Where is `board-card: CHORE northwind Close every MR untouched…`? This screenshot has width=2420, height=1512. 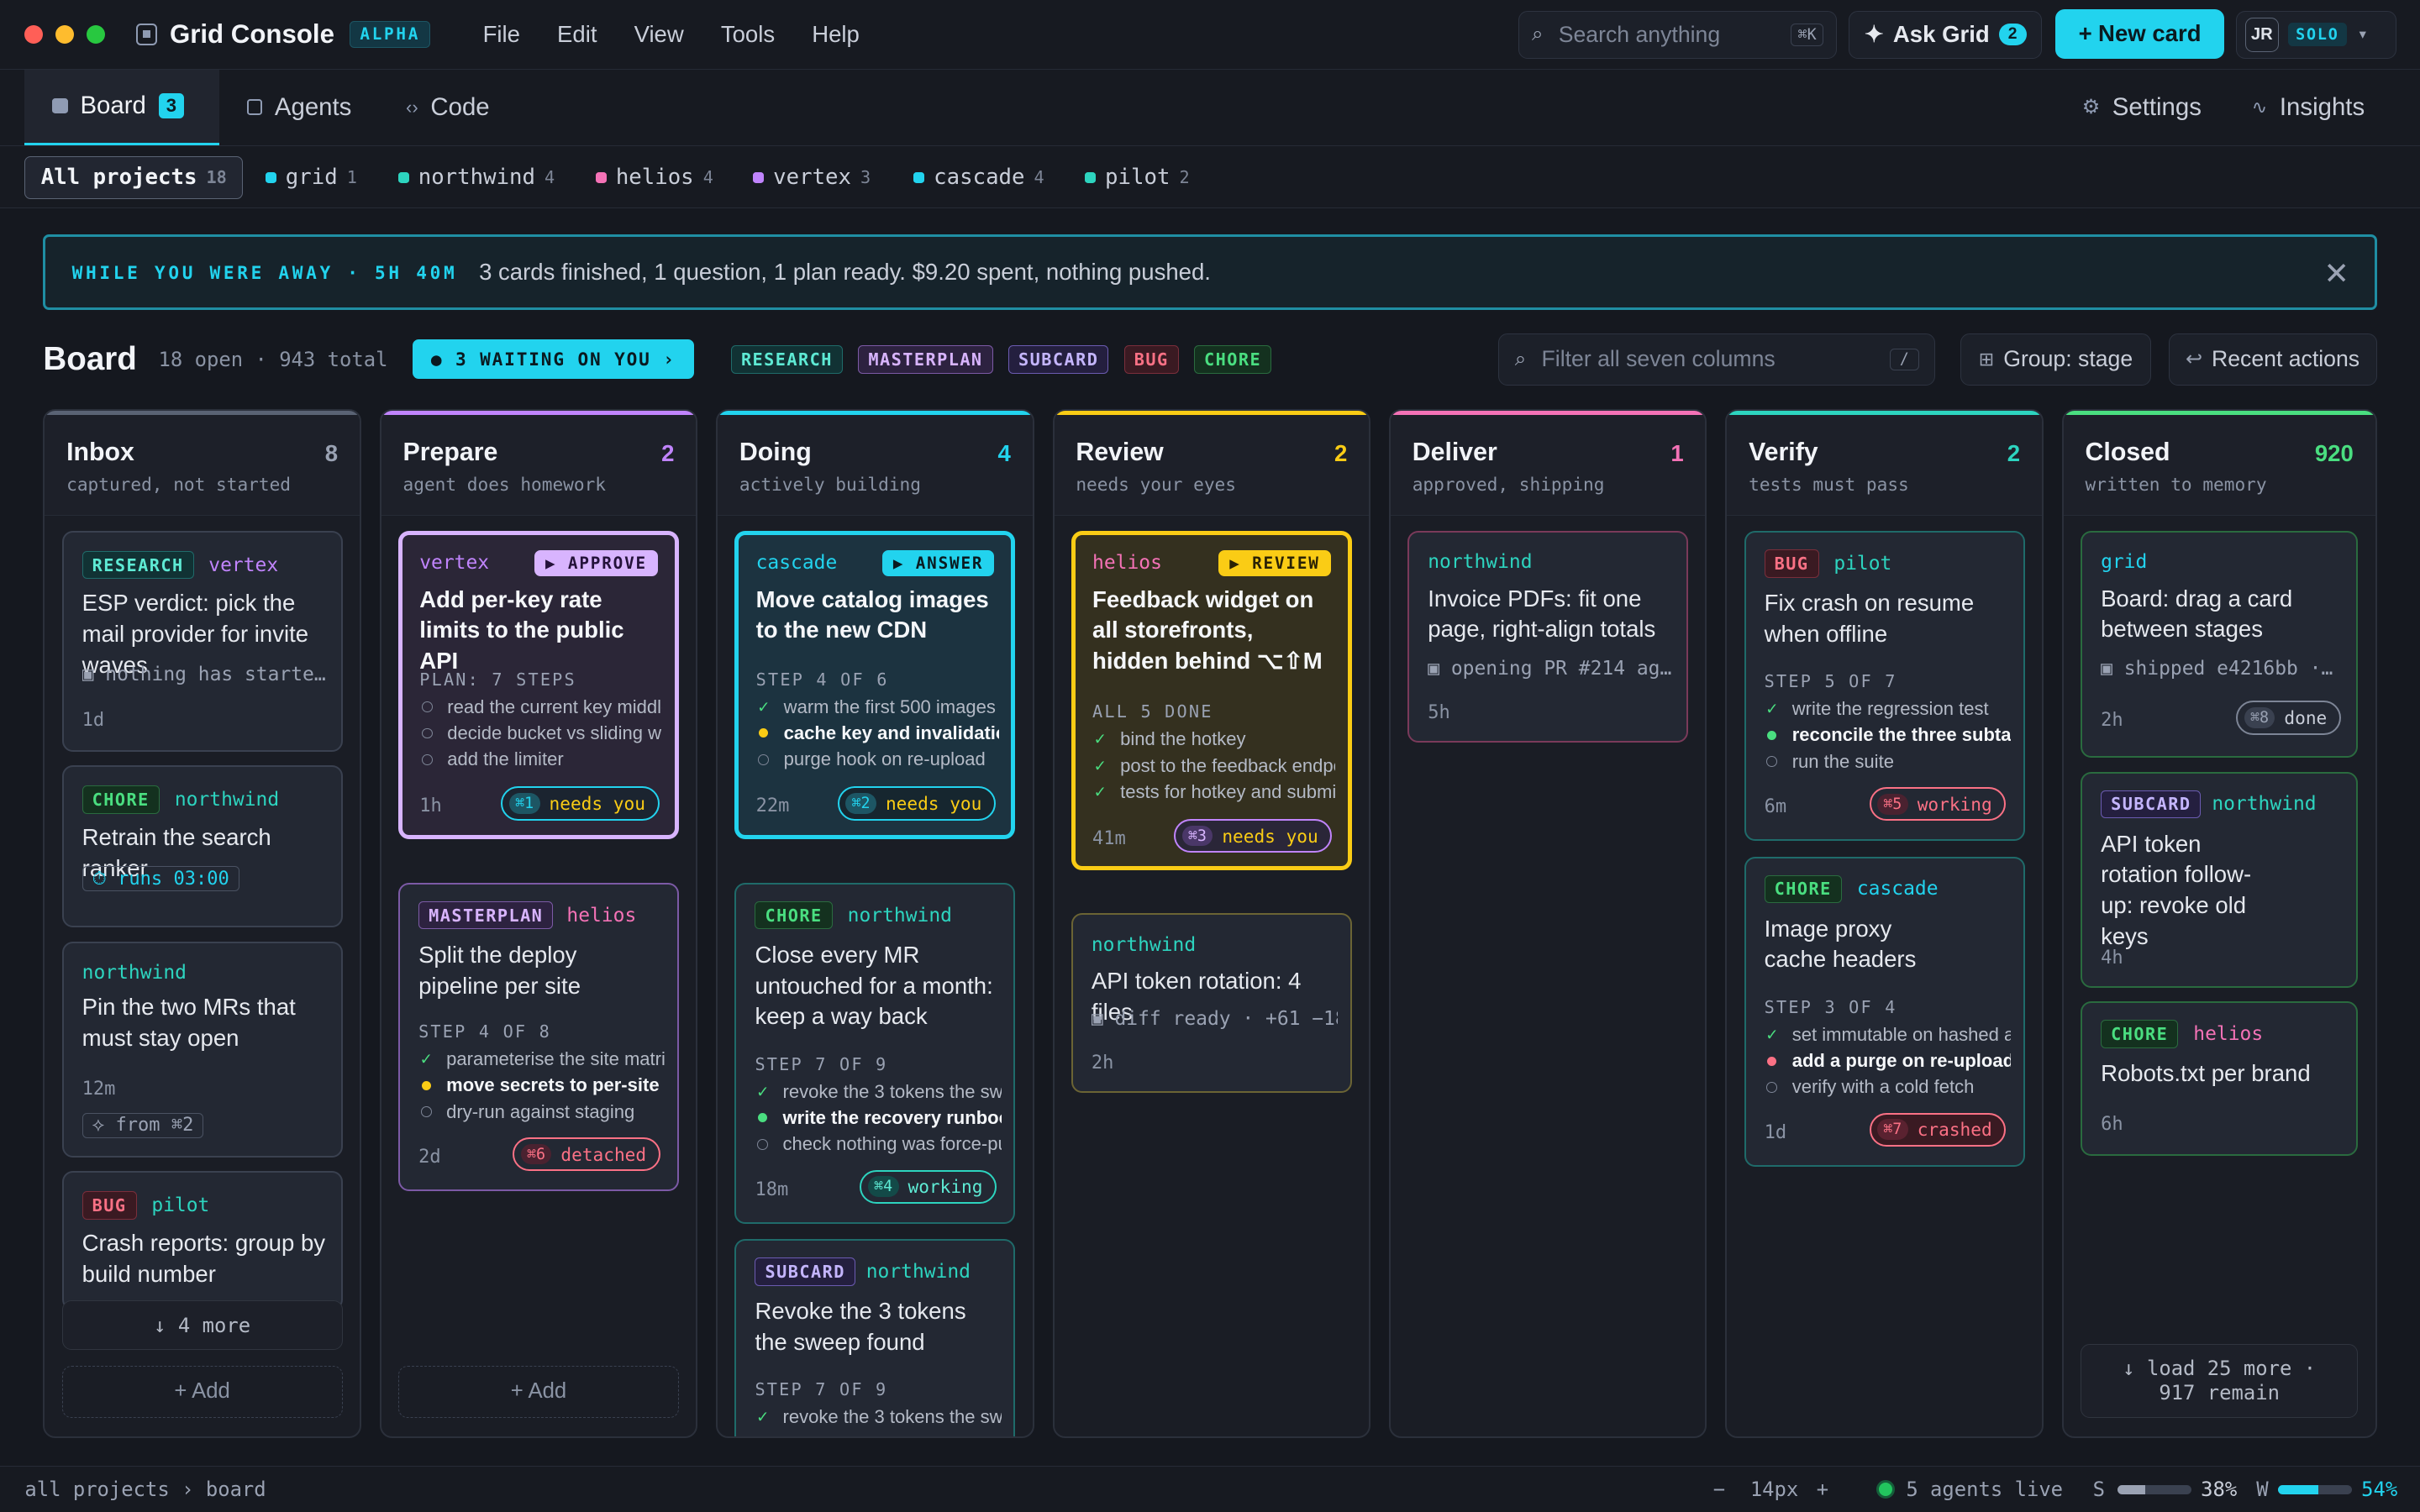 board-card: CHORE northwind Close every MR untouched… is located at coordinates (875, 1053).